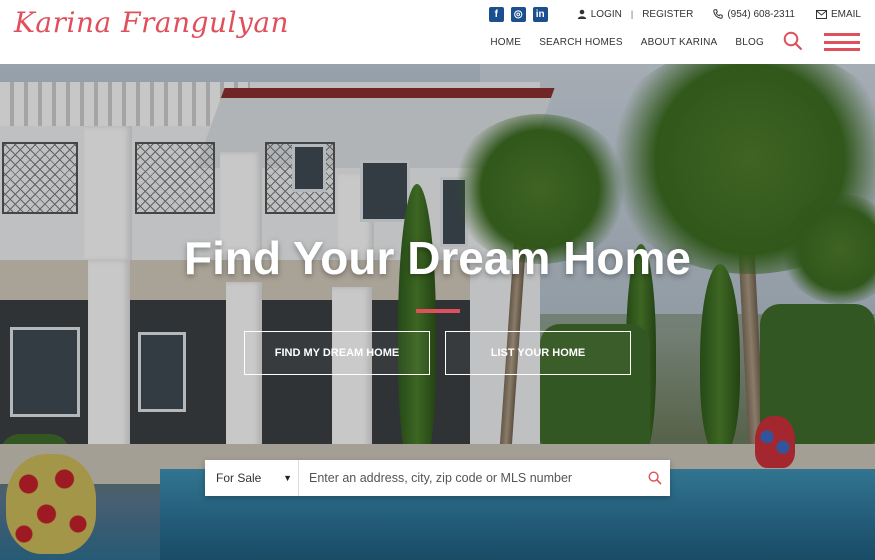 The height and width of the screenshot is (560, 875). I want to click on social-links: f ◎ in, so click(518, 14).